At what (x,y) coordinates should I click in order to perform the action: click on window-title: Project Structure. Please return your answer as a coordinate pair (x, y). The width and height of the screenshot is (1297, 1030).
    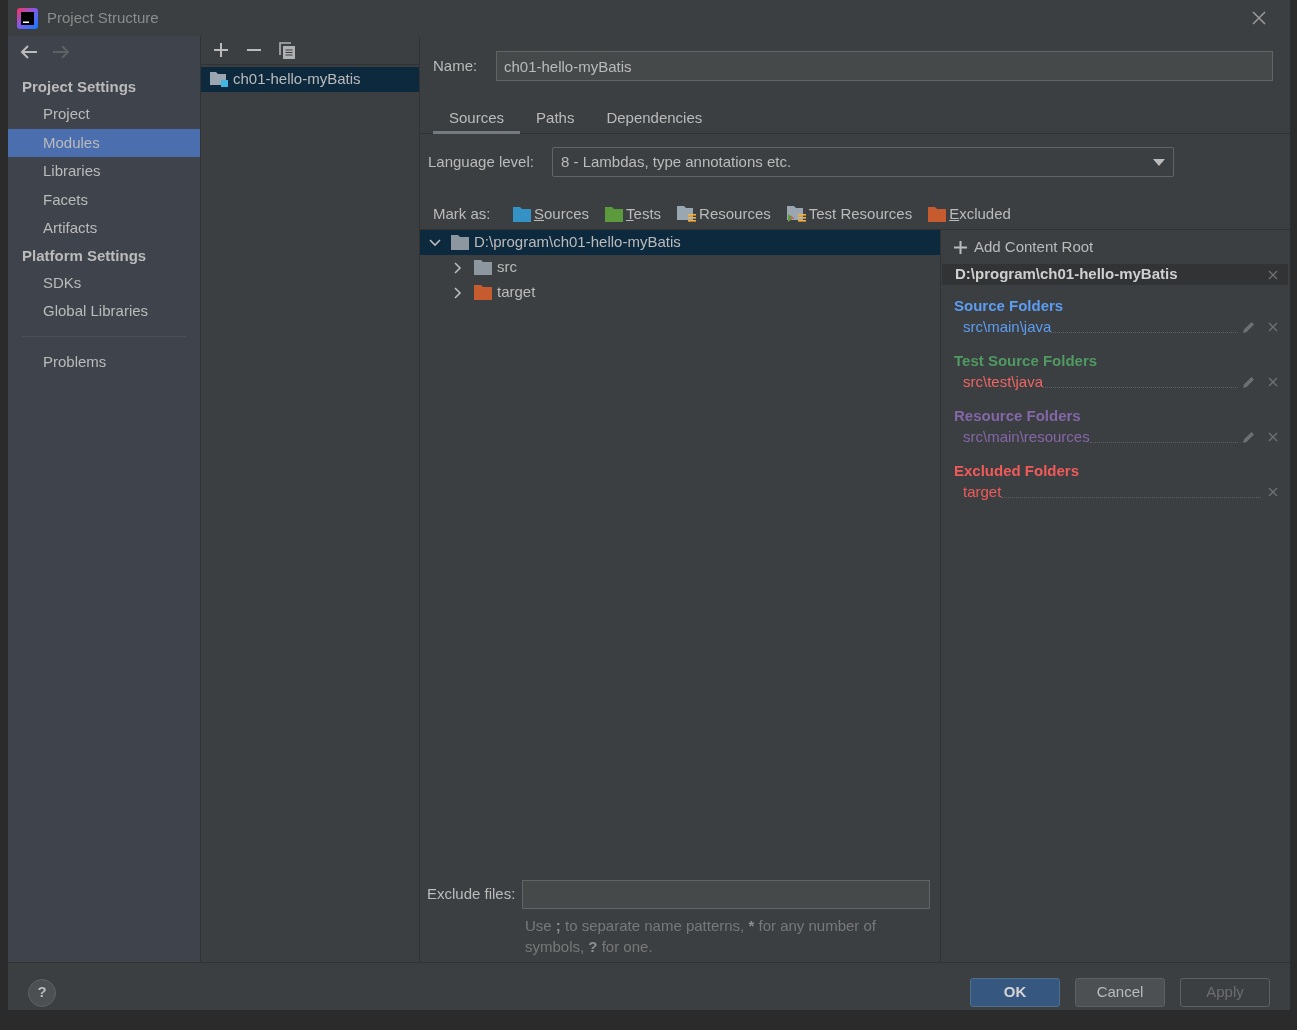
    Looking at the image, I should click on (103, 17).